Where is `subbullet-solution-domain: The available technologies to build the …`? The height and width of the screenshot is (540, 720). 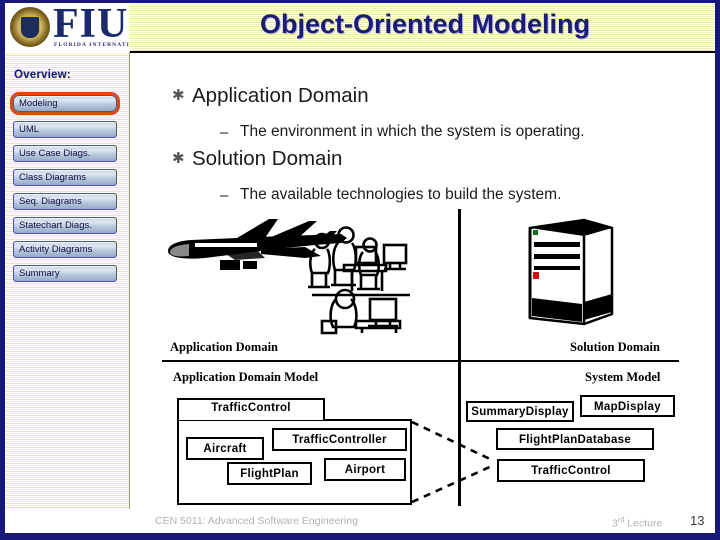
subbullet-solution-domain: The available technologies to build the … is located at coordinates (401, 194).